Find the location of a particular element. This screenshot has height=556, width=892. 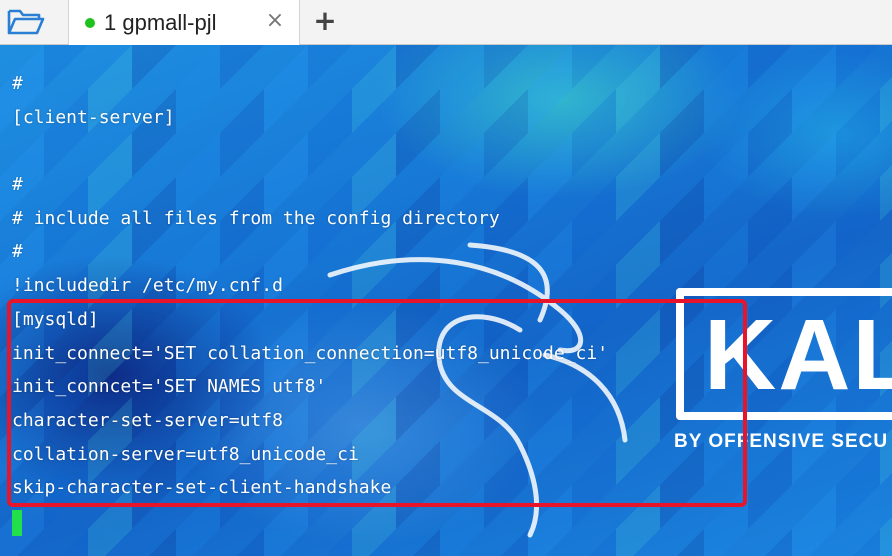

close-icon: × is located at coordinates (275, 21).